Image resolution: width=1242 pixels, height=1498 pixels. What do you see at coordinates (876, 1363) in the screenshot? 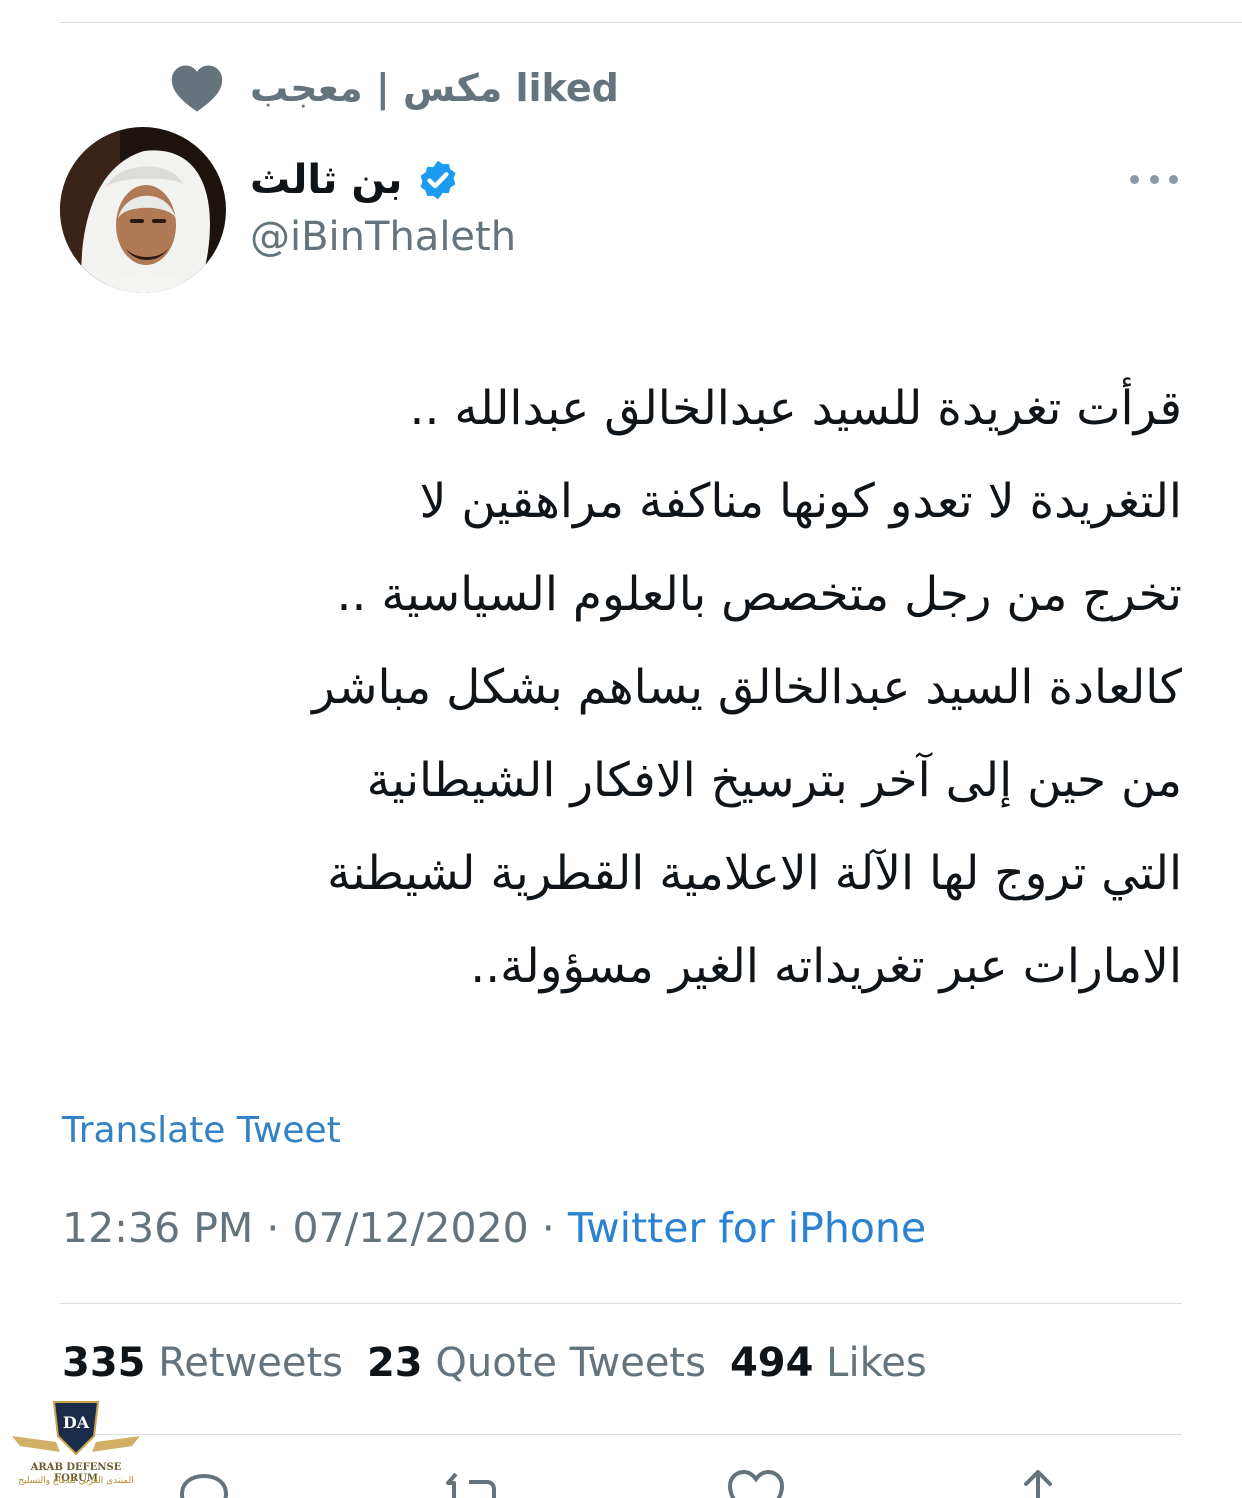
I see `likes-label: Likes` at bounding box center [876, 1363].